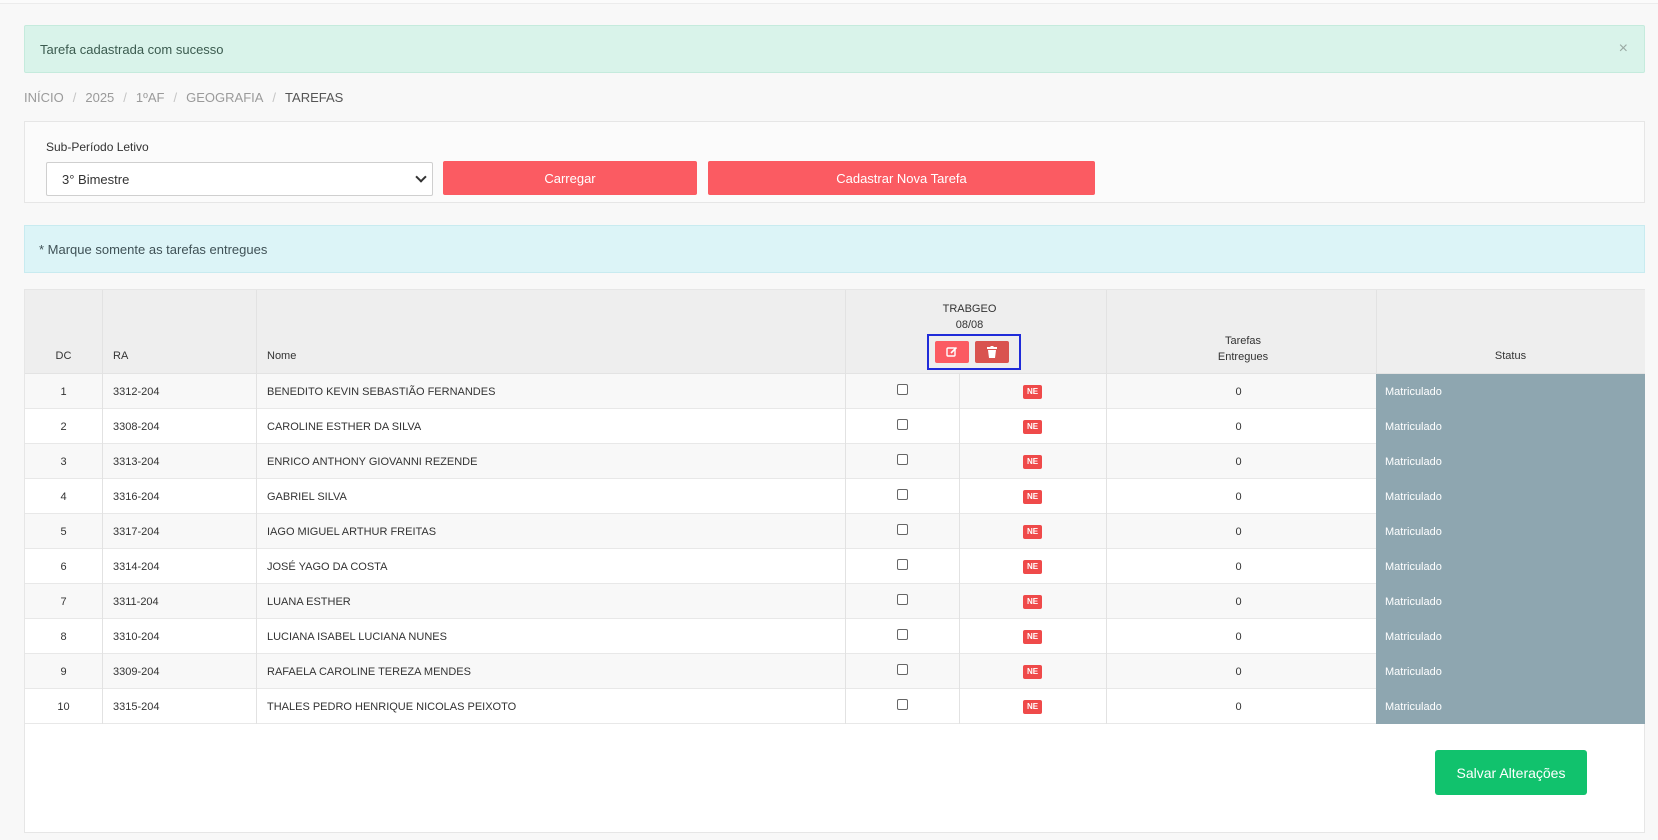  I want to click on cell-nome: GABRIEL SILVA, so click(307, 496).